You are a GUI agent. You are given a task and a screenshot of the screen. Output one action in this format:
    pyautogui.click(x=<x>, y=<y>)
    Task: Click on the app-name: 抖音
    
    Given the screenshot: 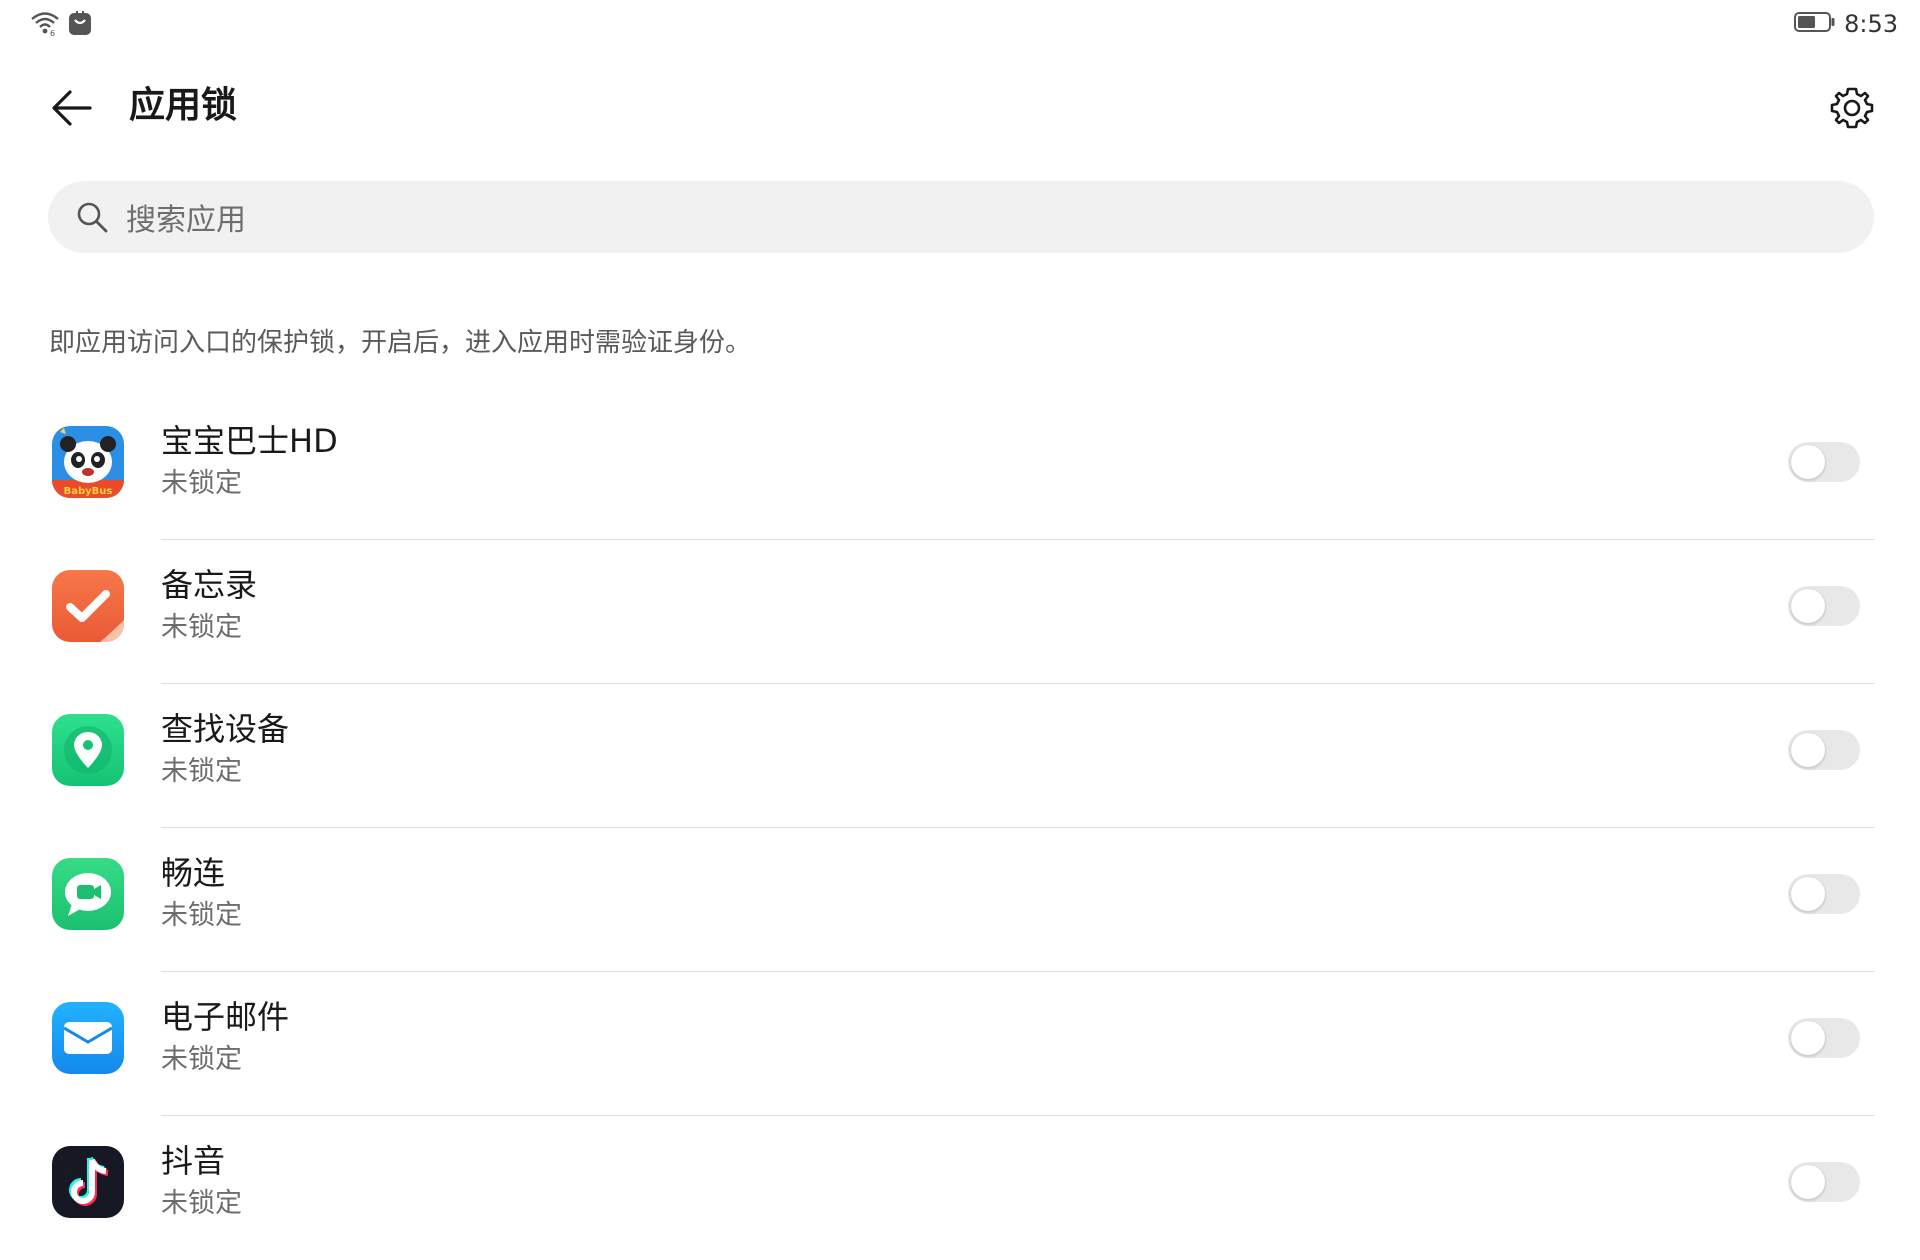 What is the action you would take?
    pyautogui.click(x=193, y=1161)
    